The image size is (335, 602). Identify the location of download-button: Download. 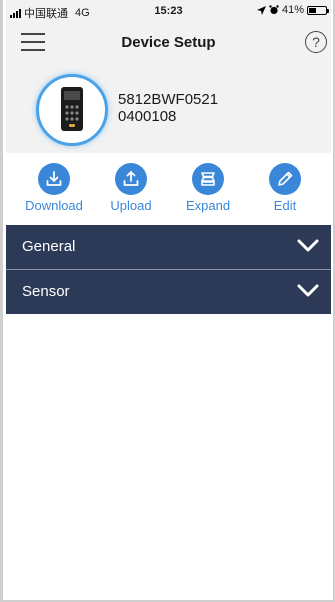
(54, 188).